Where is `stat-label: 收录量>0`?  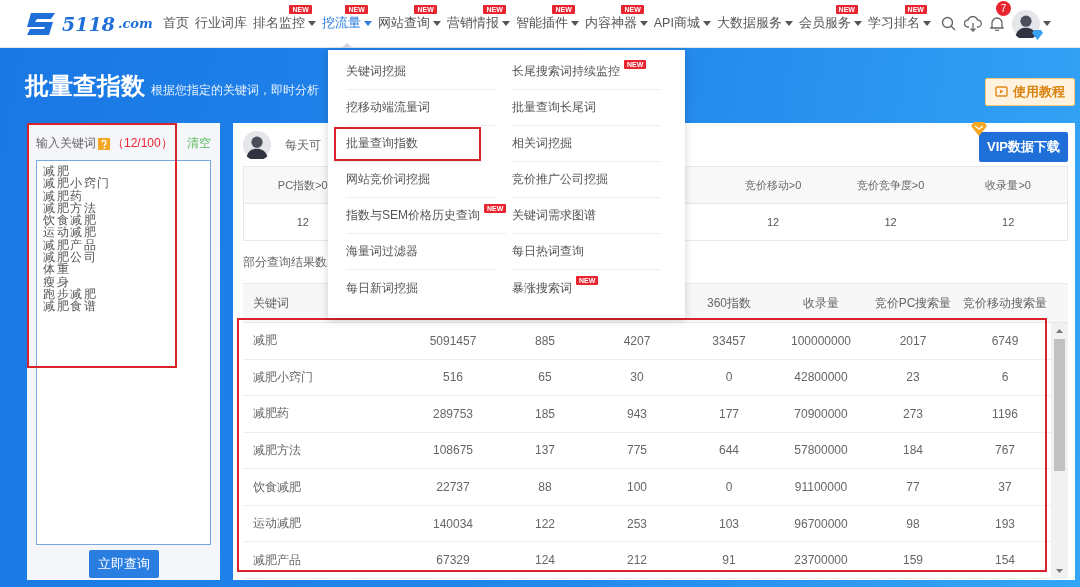
stat-label: 收录量>0 is located at coordinates (1008, 185).